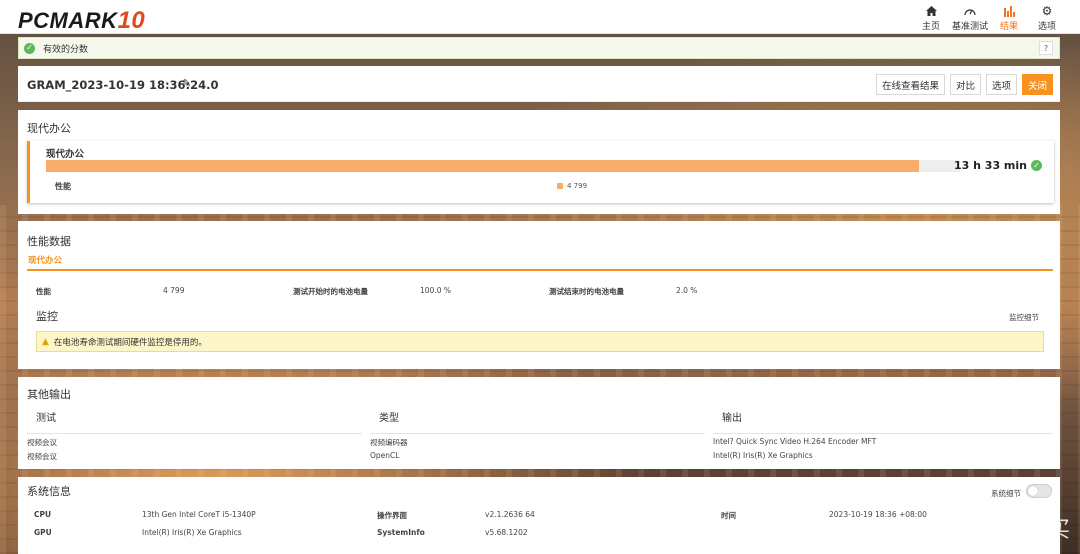 Image resolution: width=1080 pixels, height=554 pixels. Describe the element at coordinates (43, 514) in the screenshot. I see `info-label: CPU` at that location.